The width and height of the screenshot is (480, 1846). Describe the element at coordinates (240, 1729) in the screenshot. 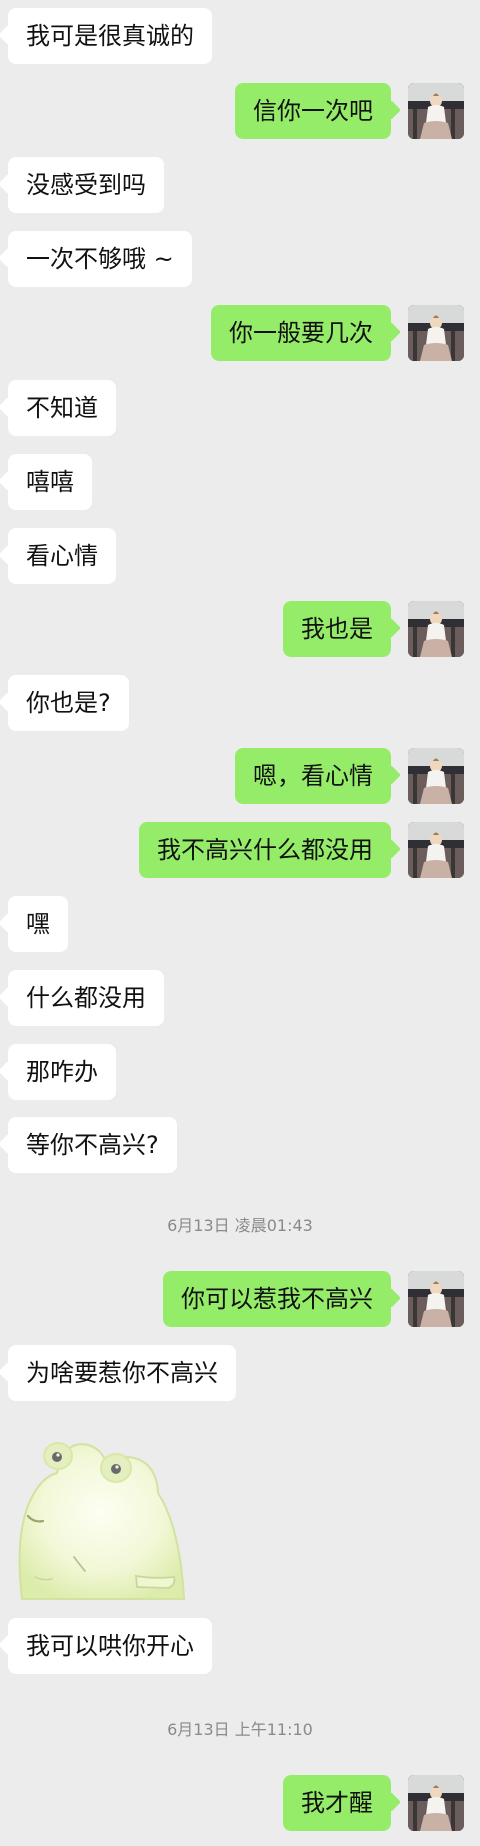

I see `timestamp: 6月13日 上午11:10` at that location.